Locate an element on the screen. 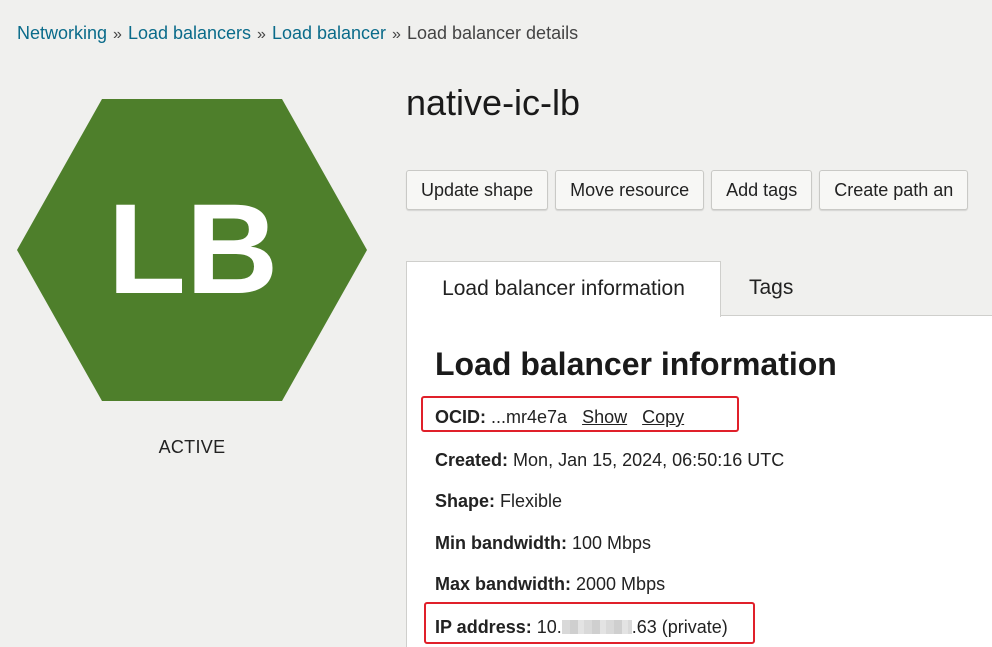 The height and width of the screenshot is (647, 992). shape-row: Shape: Flexible is located at coordinates (498, 501).